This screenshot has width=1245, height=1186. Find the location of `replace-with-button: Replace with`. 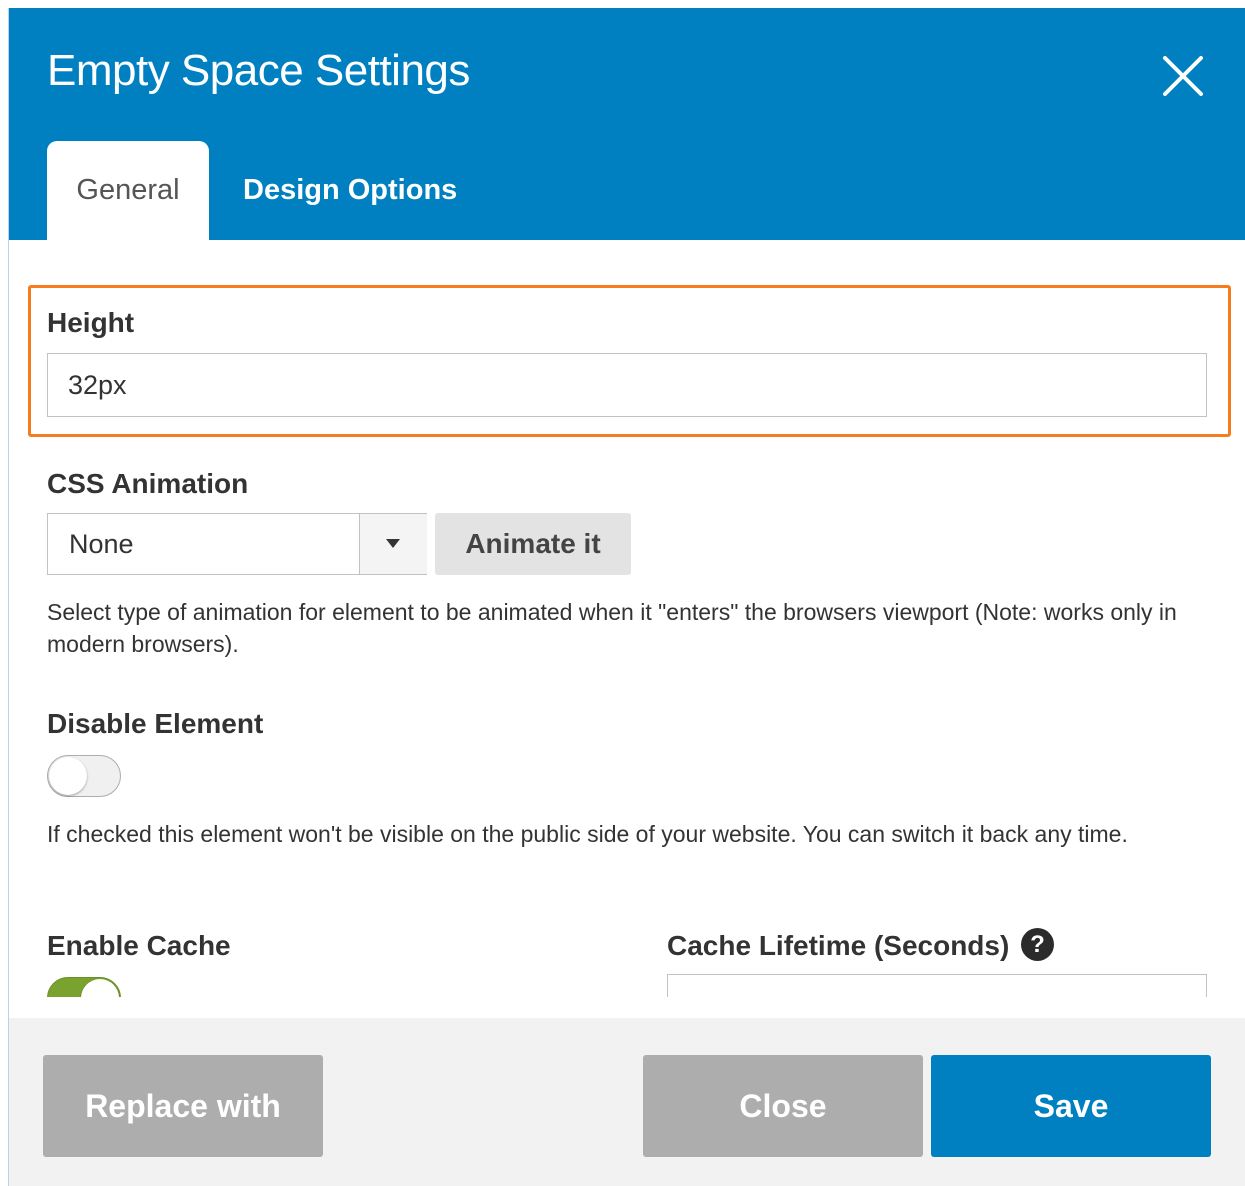

replace-with-button: Replace with is located at coordinates (183, 1106).